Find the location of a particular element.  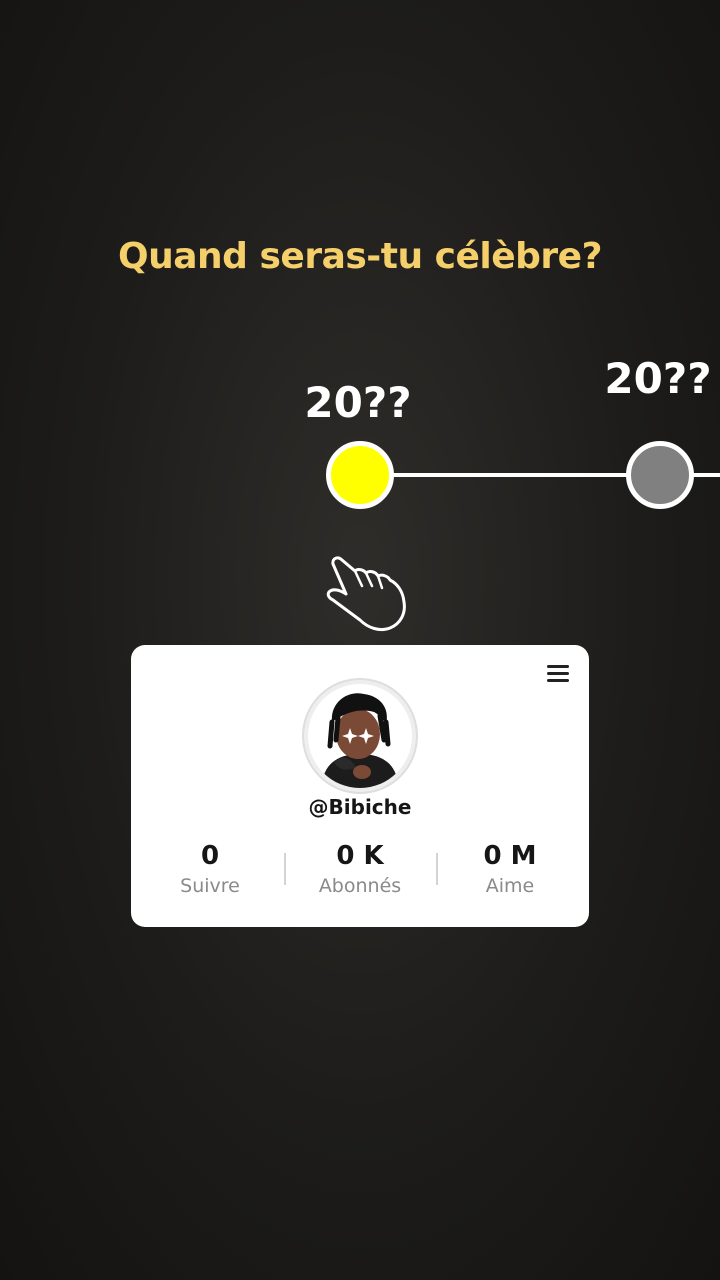

stat-following-label: Suivre is located at coordinates (210, 886).